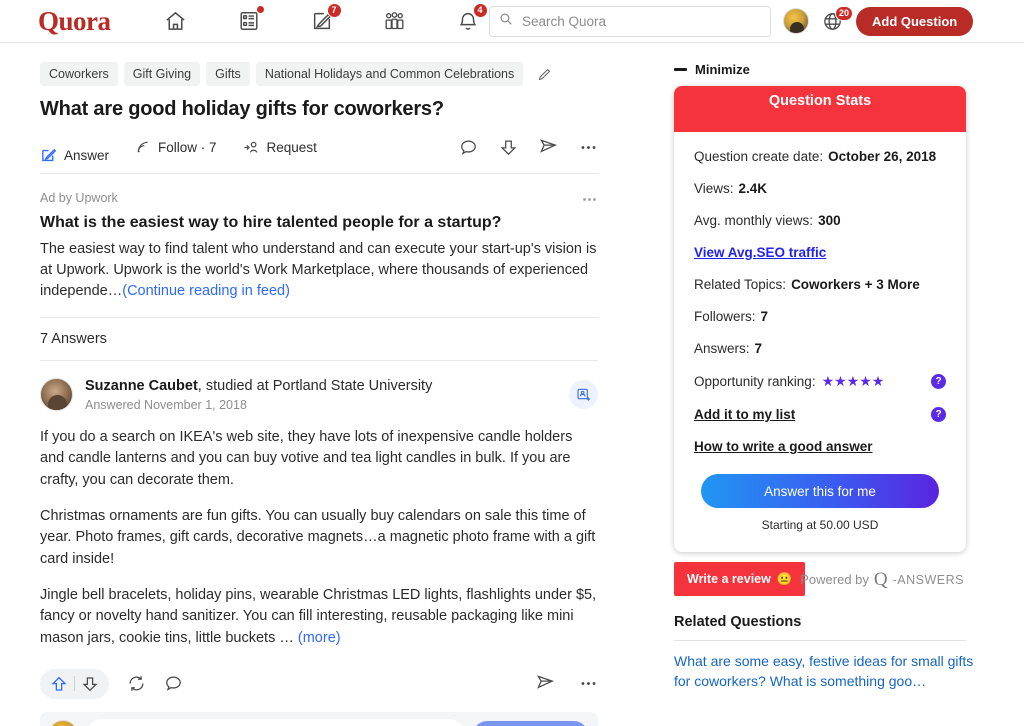 The image size is (1024, 726). Describe the element at coordinates (136, 683) in the screenshot. I see `repost-icon` at that location.